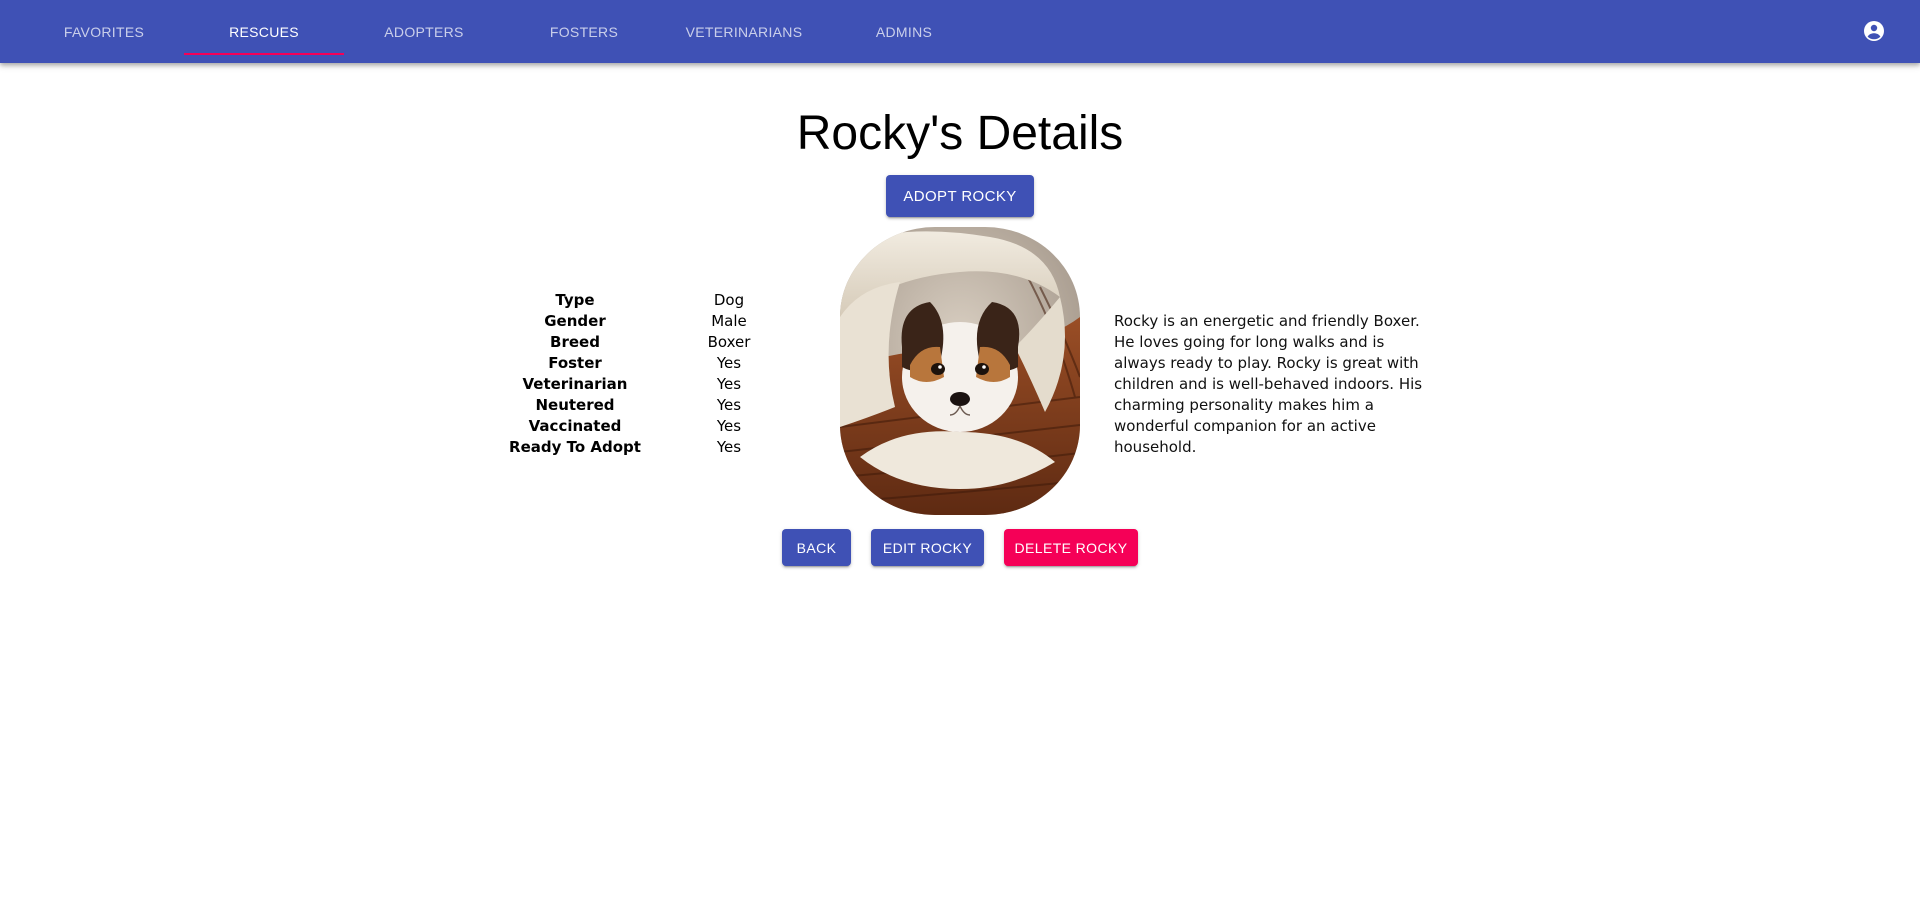  I want to click on detail-row: Veterinarian Yes, so click(654, 384).